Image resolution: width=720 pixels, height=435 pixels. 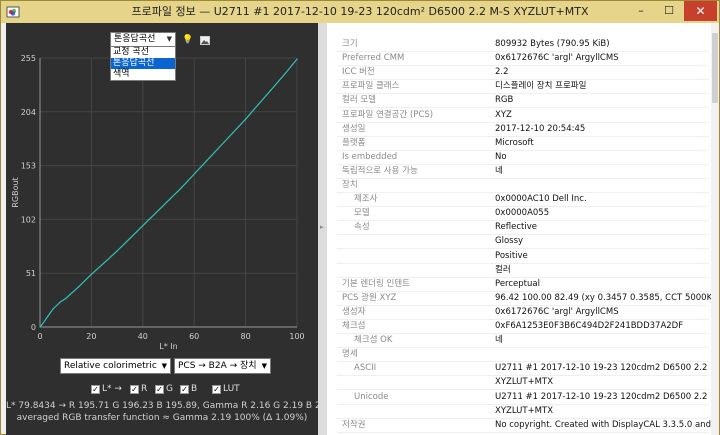 I want to click on transform-direction-select: PCS → B2A → 장치 ▼, so click(x=222, y=366).